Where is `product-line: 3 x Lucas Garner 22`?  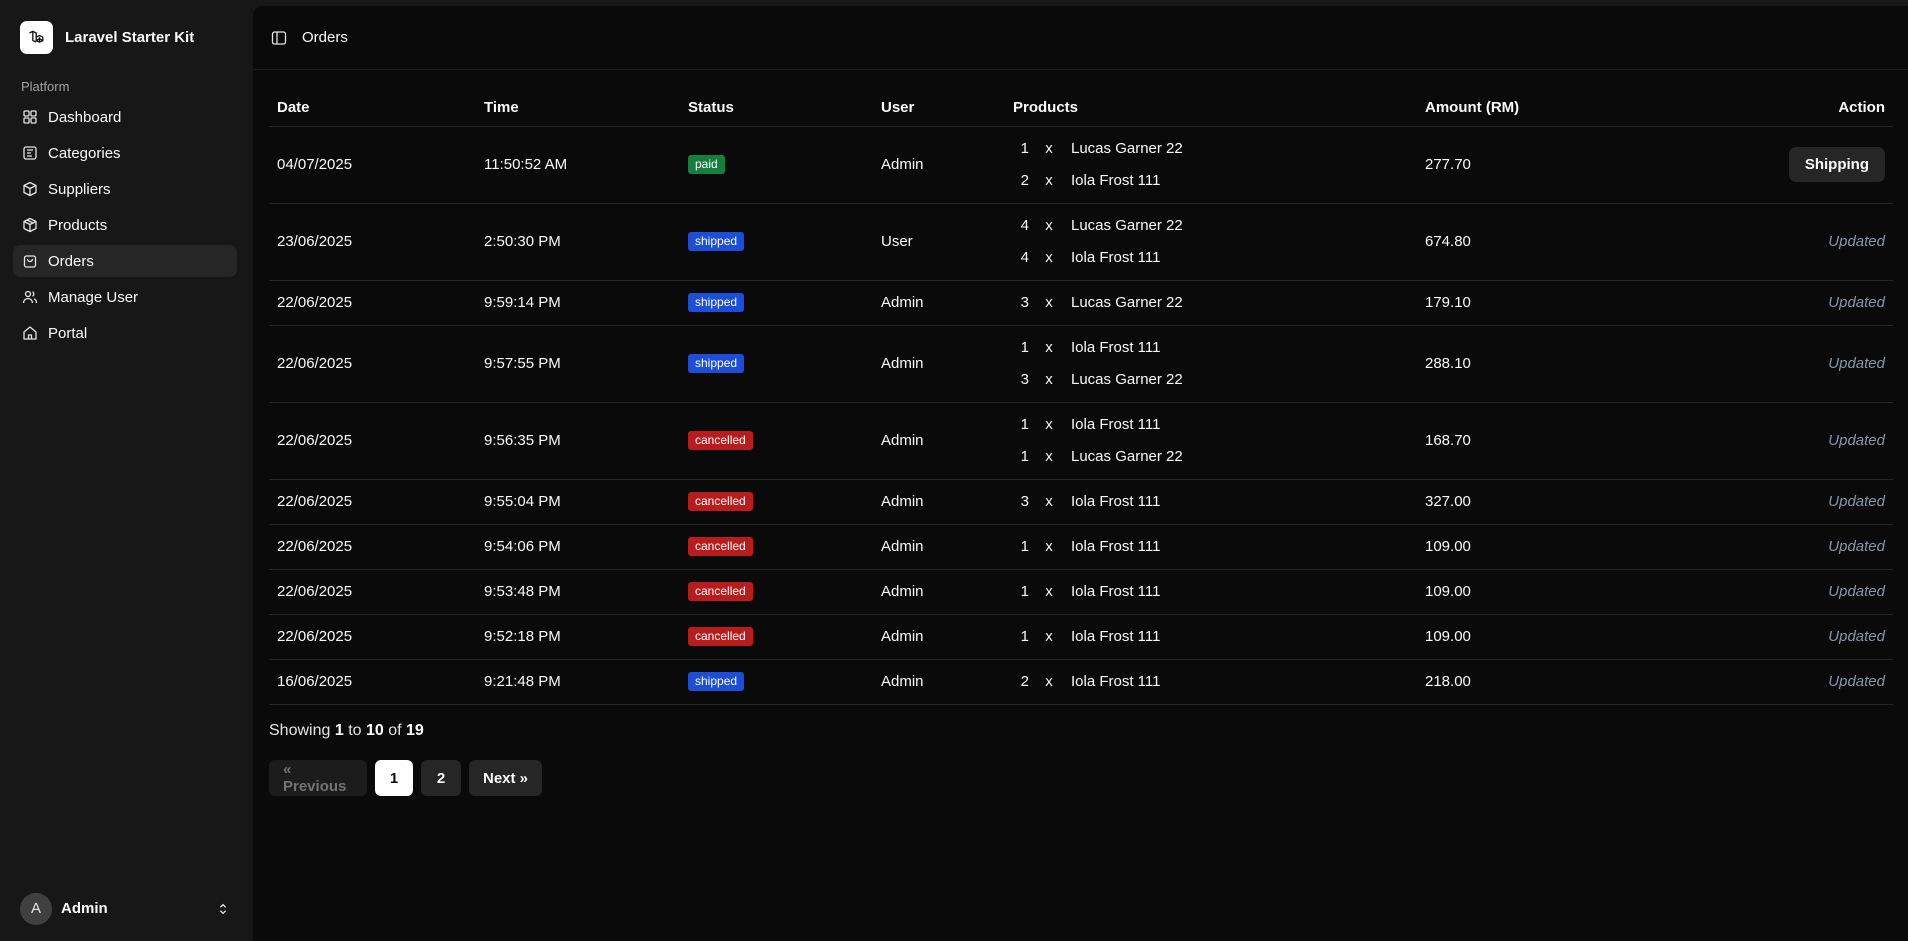 product-line: 3 x Lucas Garner 22 is located at coordinates (1215, 303).